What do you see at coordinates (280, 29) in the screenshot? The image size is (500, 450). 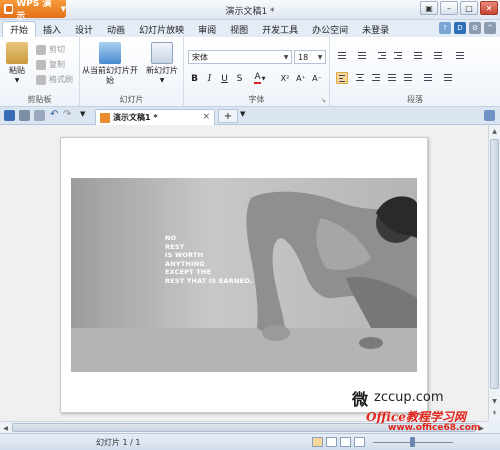 I see `tab-developer: 开发工具` at bounding box center [280, 29].